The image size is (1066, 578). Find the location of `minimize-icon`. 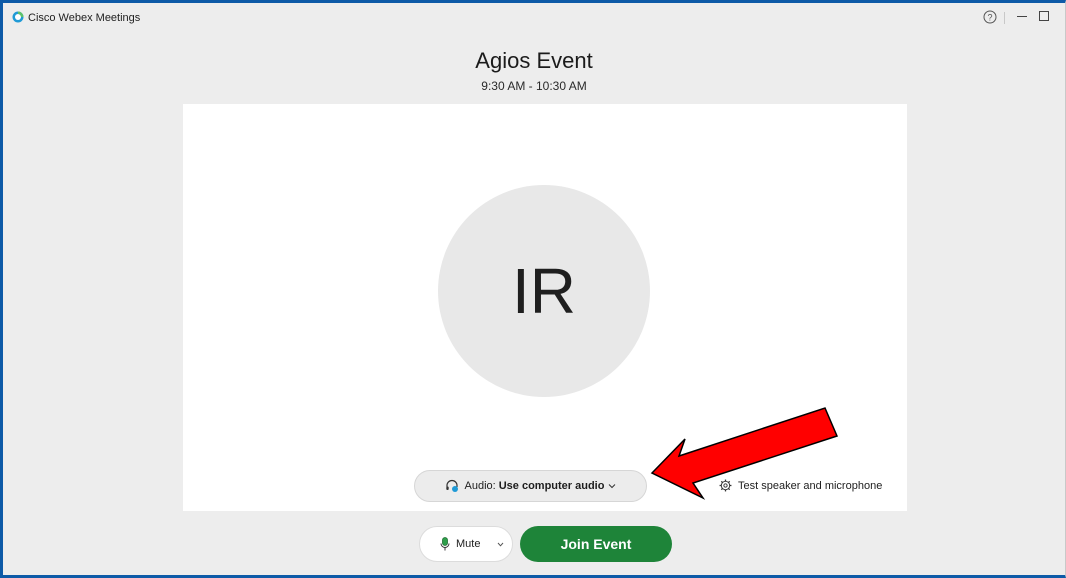

minimize-icon is located at coordinates (1022, 16).